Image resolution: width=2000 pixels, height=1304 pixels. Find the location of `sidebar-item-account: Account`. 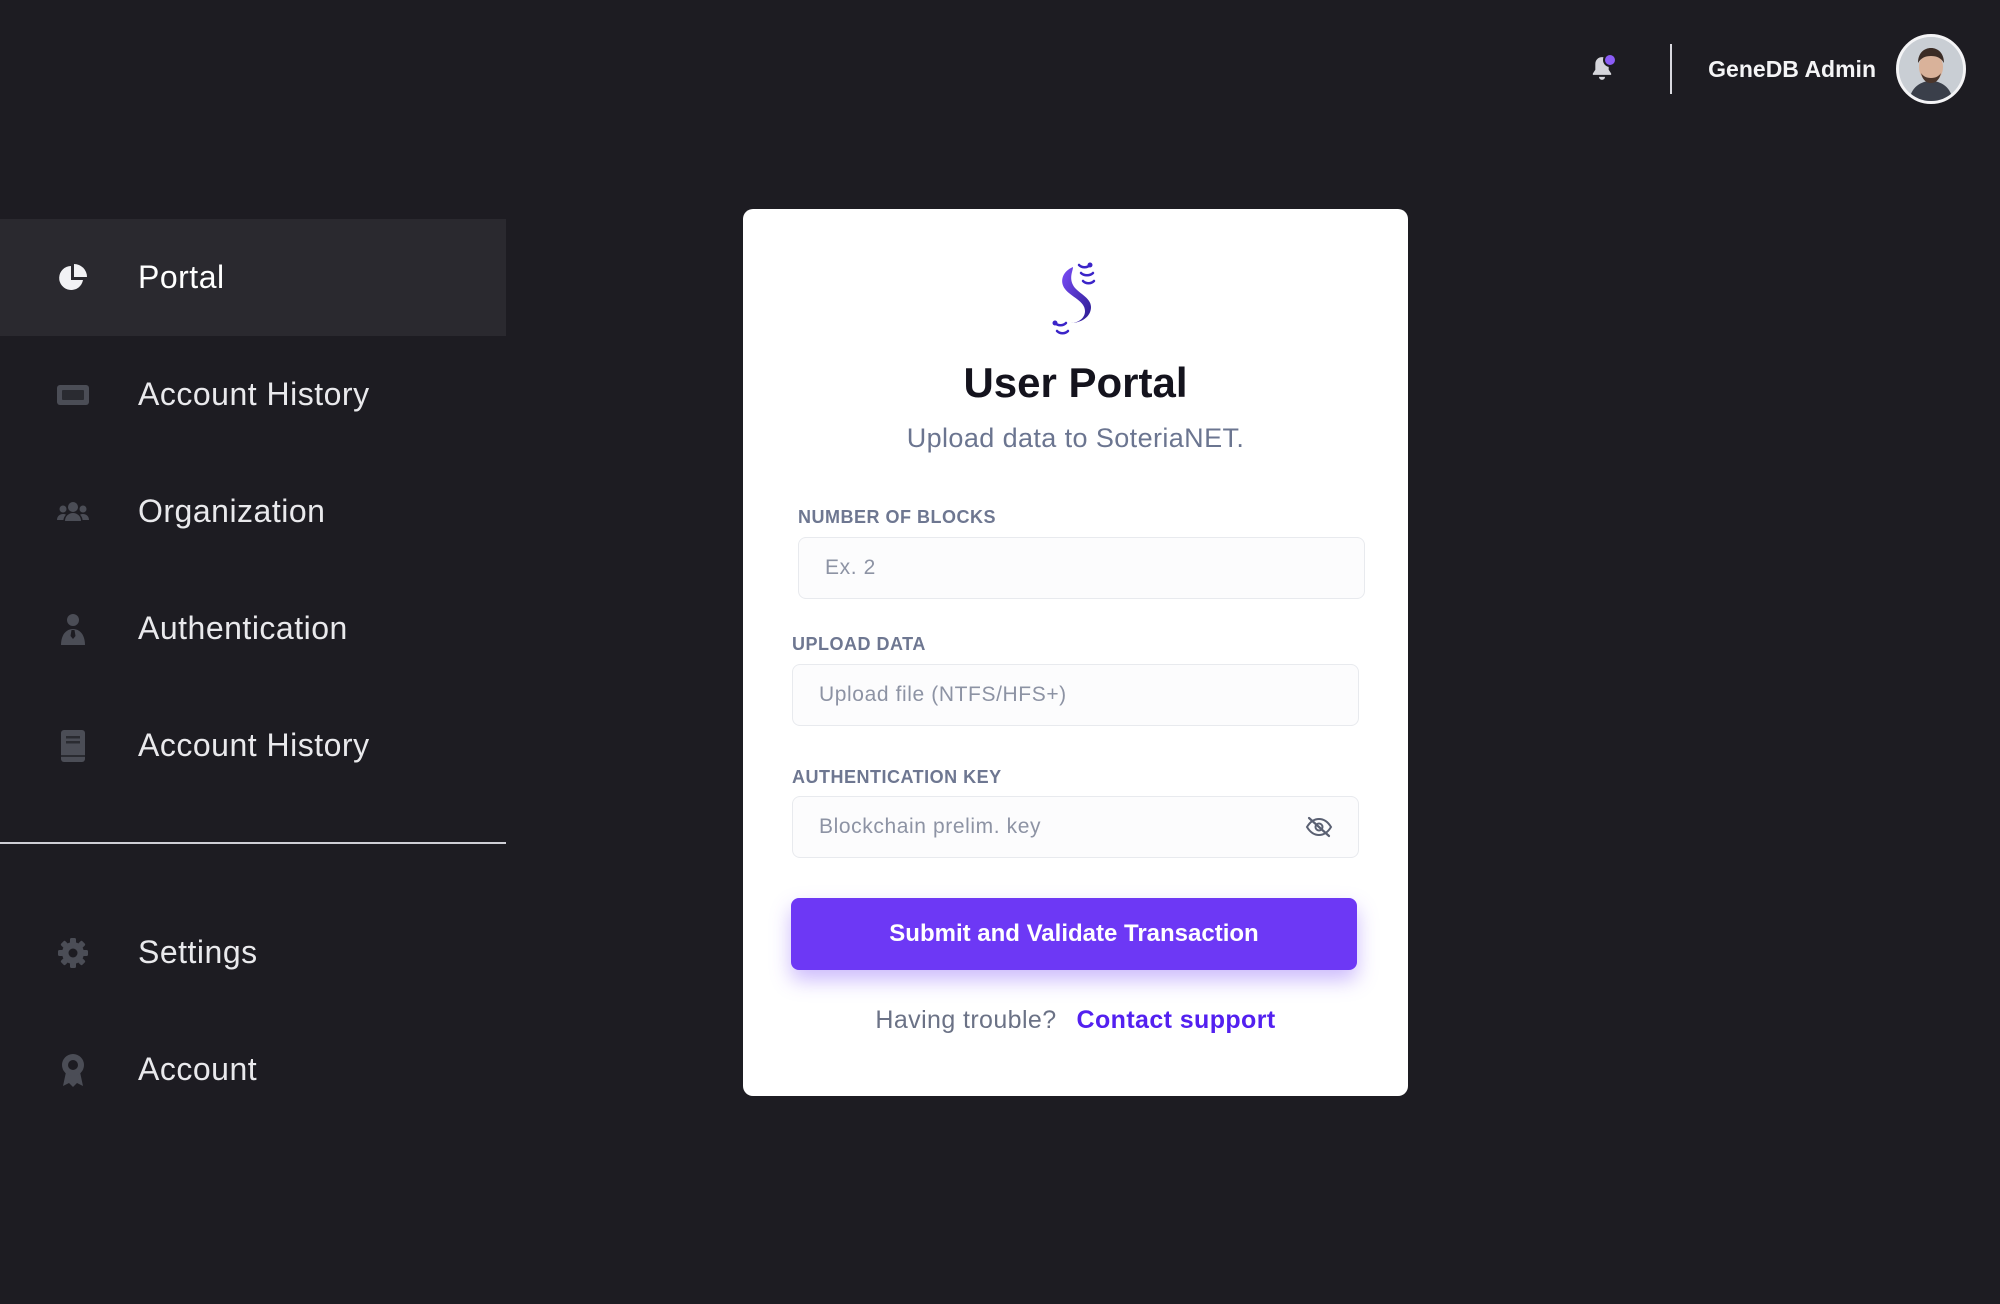

sidebar-item-account: Account is located at coordinates (253, 1069).